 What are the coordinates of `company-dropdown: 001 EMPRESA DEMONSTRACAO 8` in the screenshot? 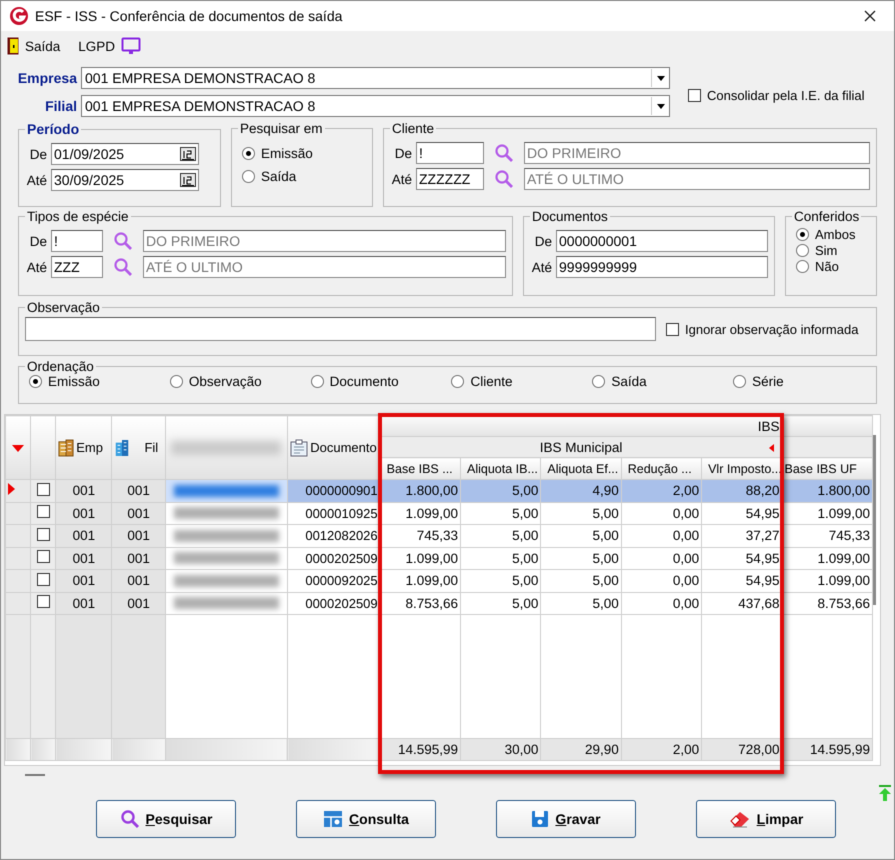 It's located at (375, 78).